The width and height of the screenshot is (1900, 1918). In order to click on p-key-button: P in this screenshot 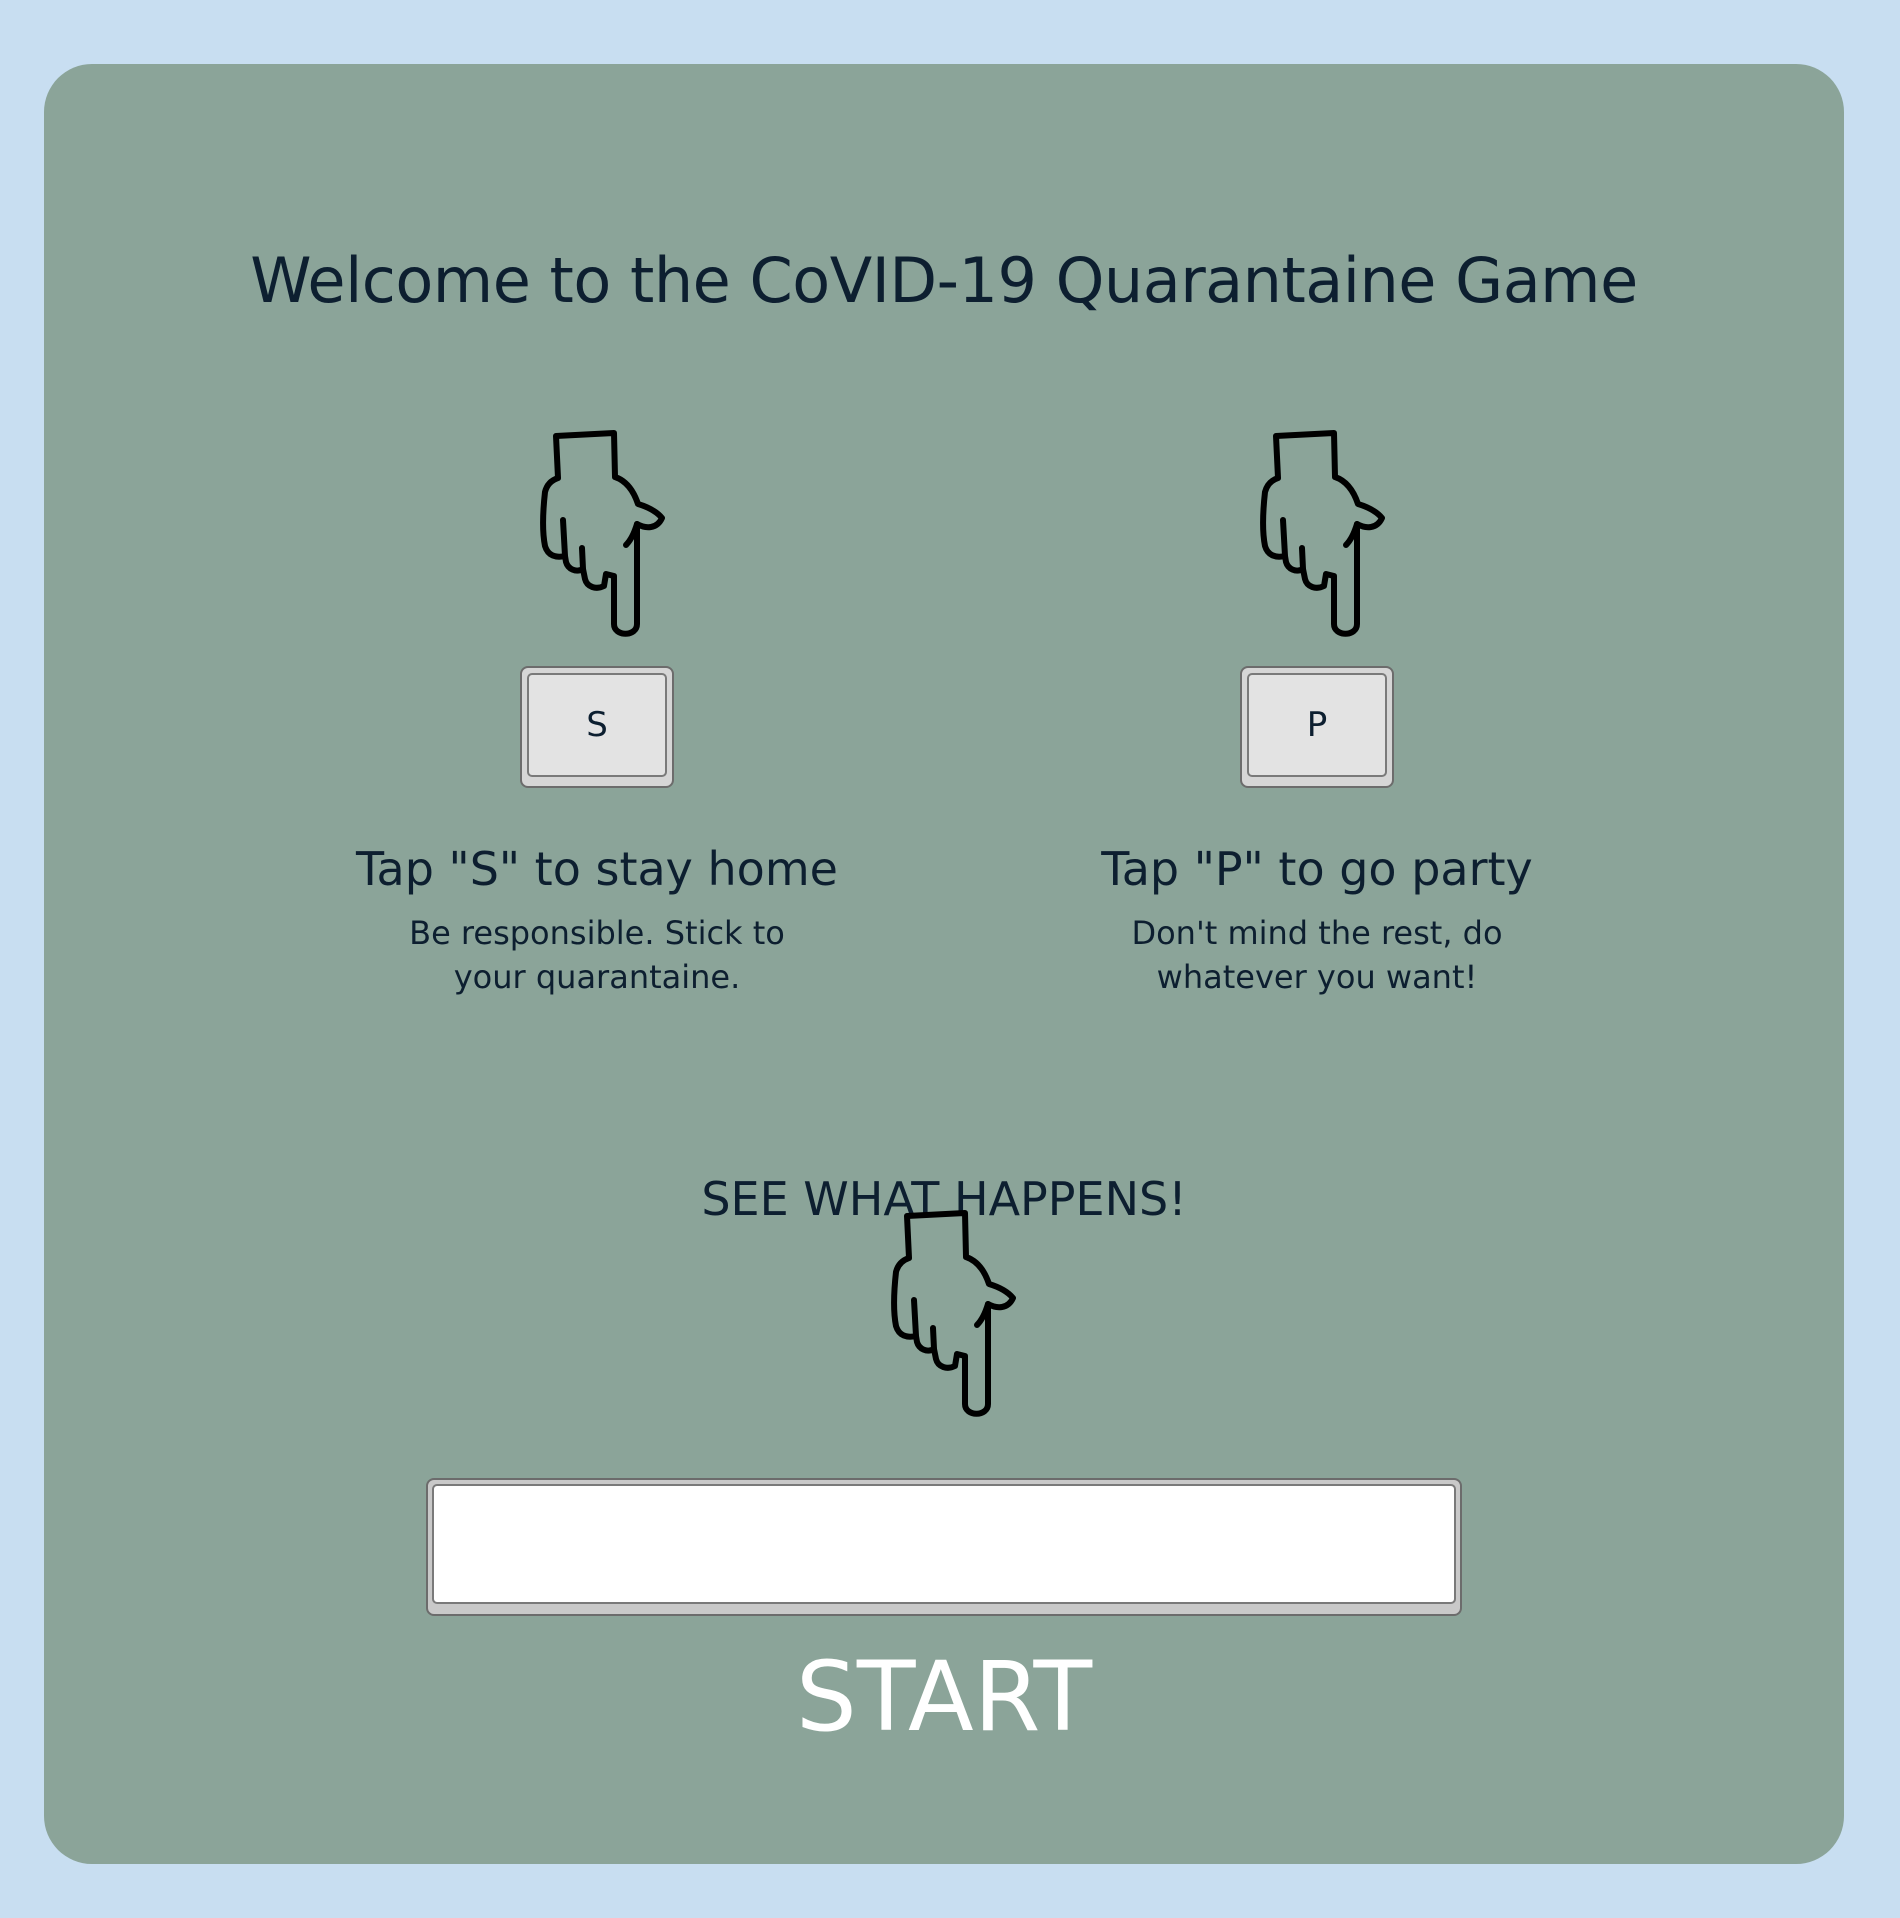, I will do `click(1317, 727)`.